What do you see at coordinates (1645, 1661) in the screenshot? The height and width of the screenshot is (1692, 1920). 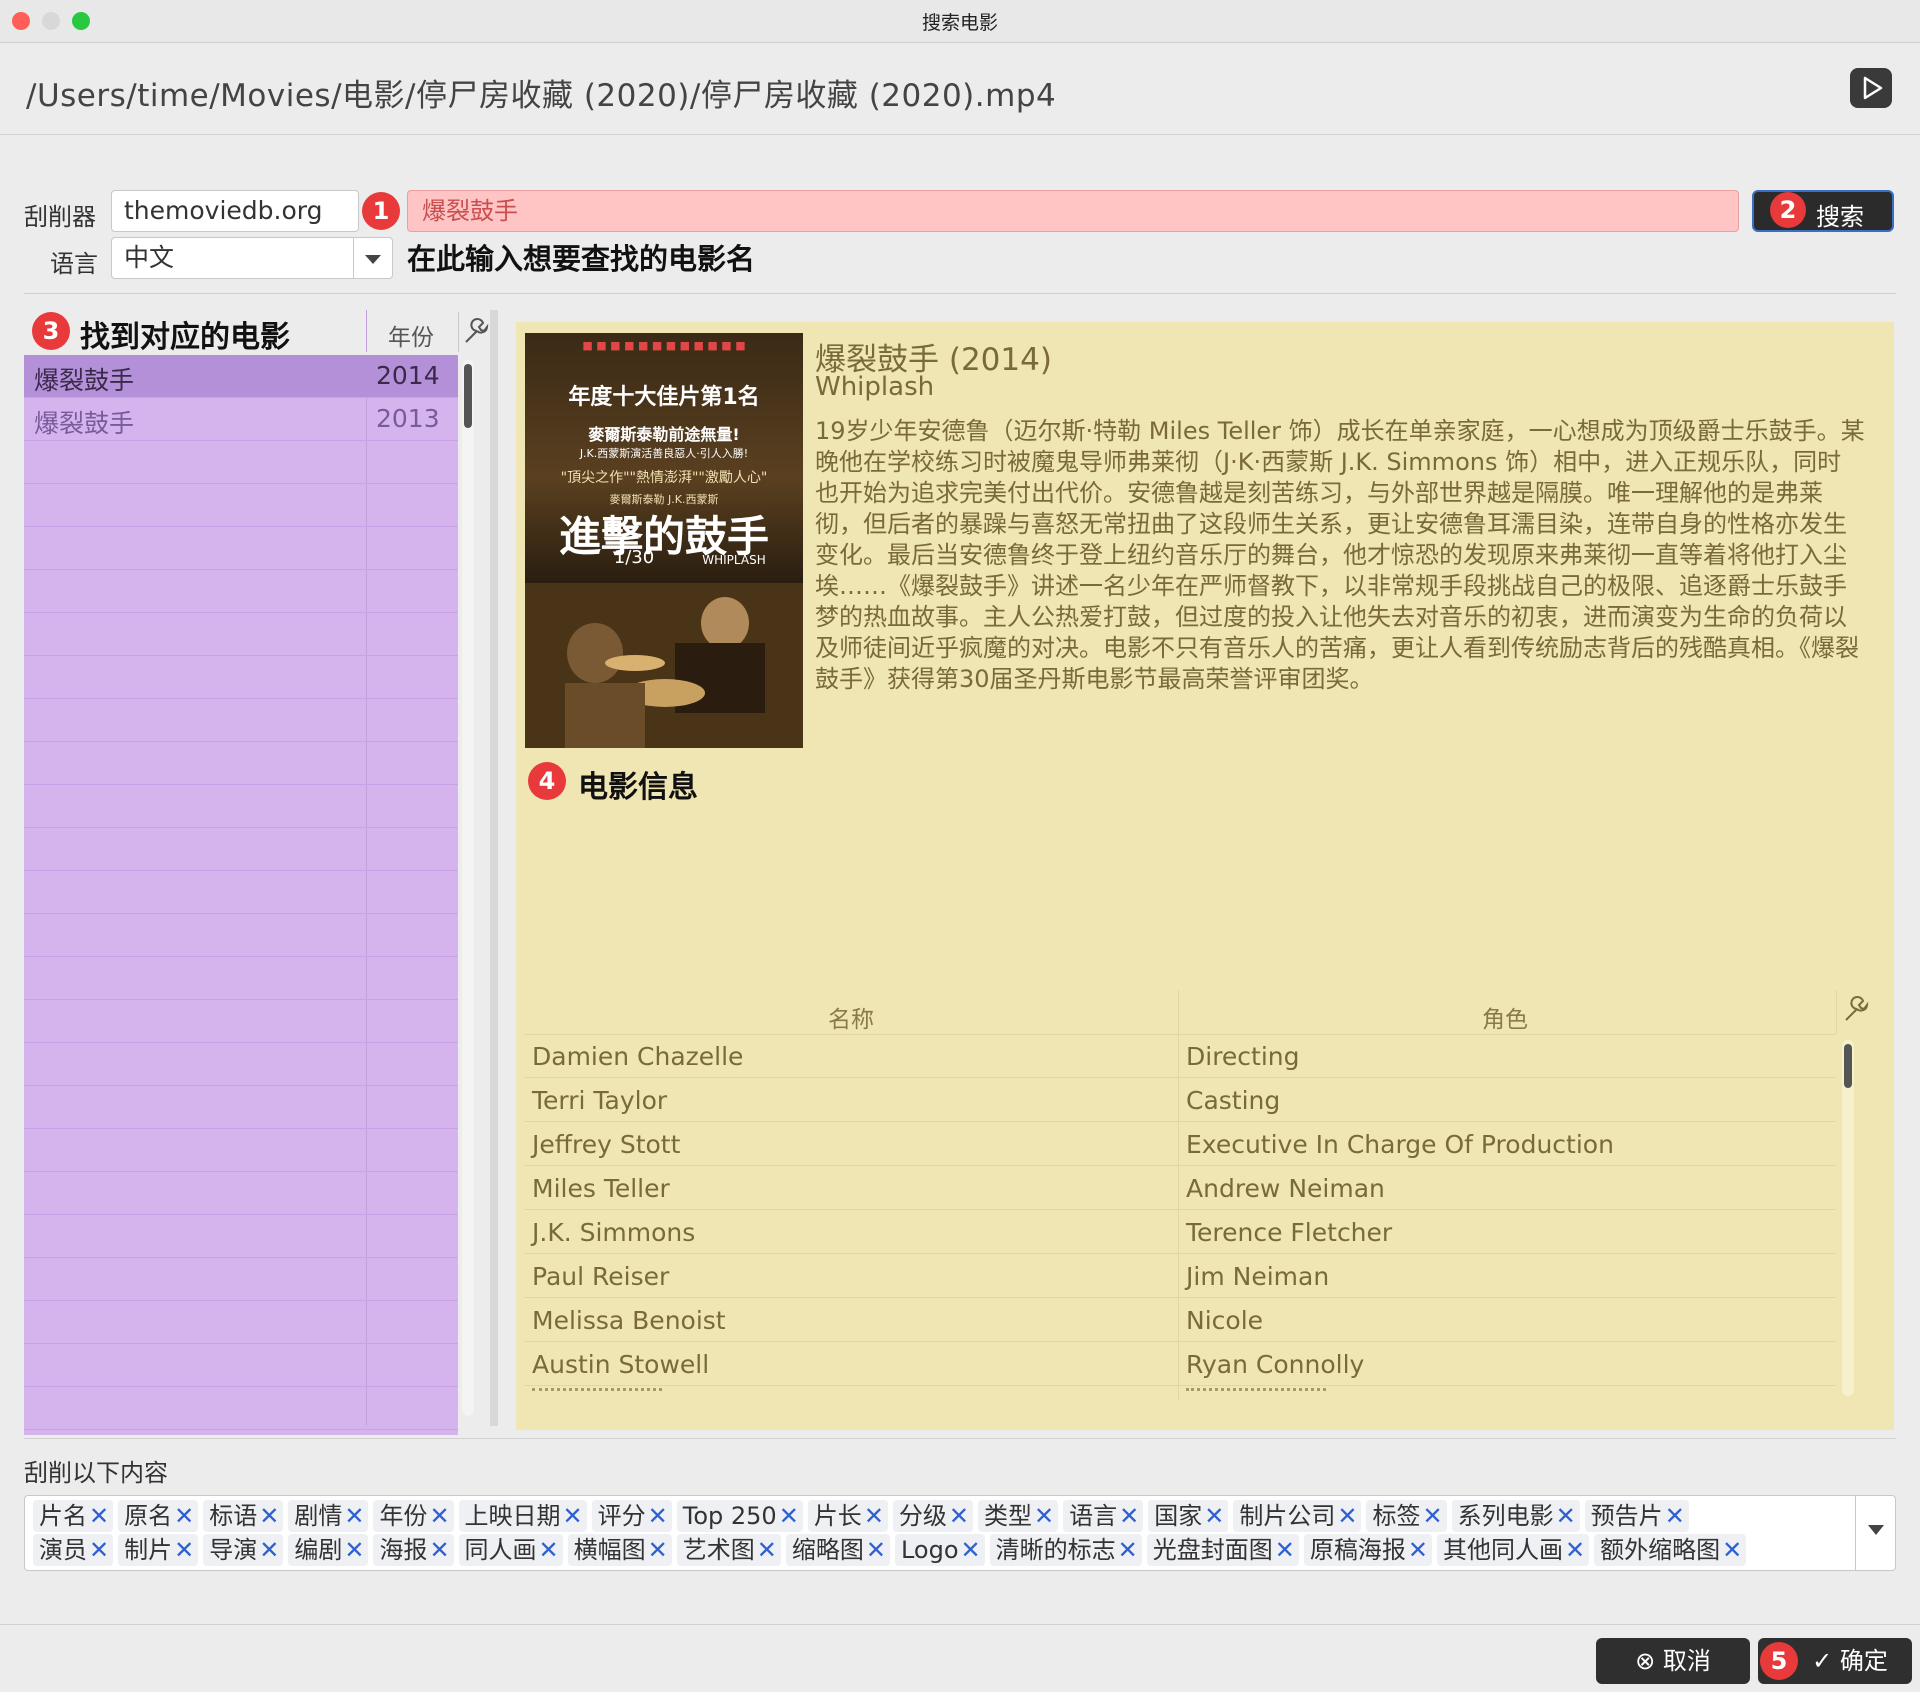 I see `cancel-circle-x-icon: ⊗` at bounding box center [1645, 1661].